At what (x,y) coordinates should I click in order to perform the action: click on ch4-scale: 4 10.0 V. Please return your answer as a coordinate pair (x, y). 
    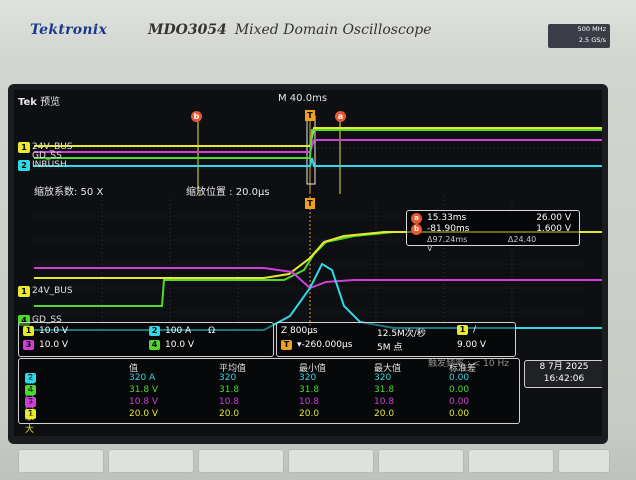
    Looking at the image, I should click on (171, 345).